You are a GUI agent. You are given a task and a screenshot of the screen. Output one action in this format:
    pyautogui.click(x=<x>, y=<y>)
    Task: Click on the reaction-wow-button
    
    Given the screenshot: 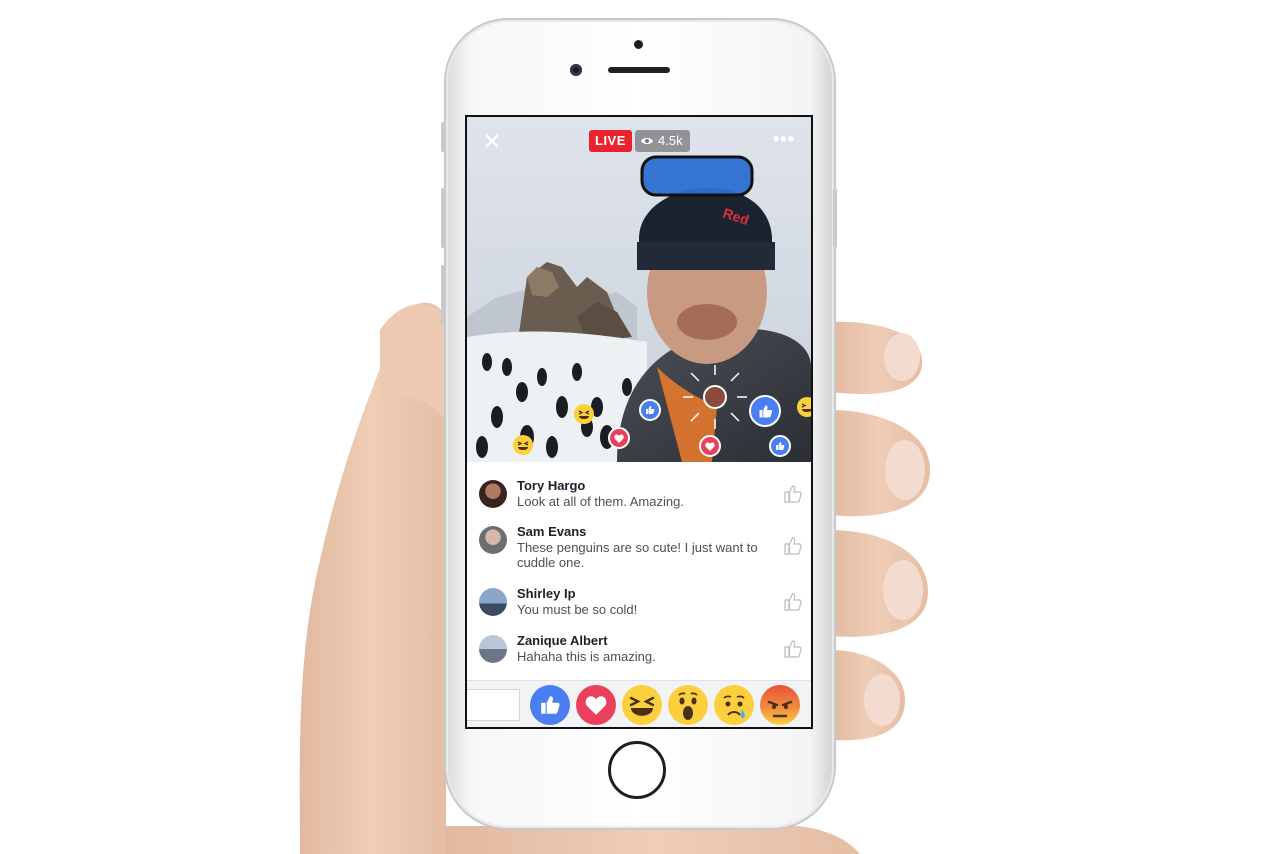 What is the action you would take?
    pyautogui.click(x=688, y=705)
    